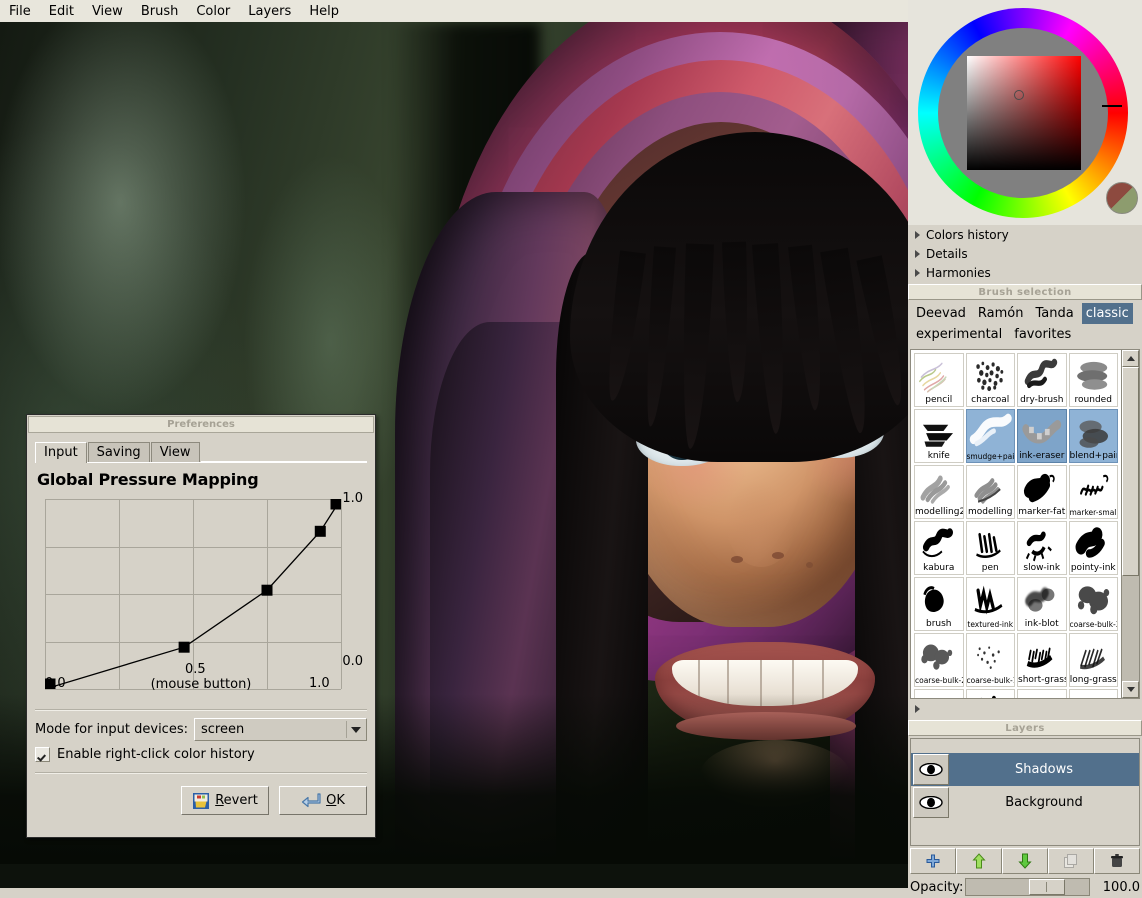  I want to click on lower-layer-button, so click(1025, 861).